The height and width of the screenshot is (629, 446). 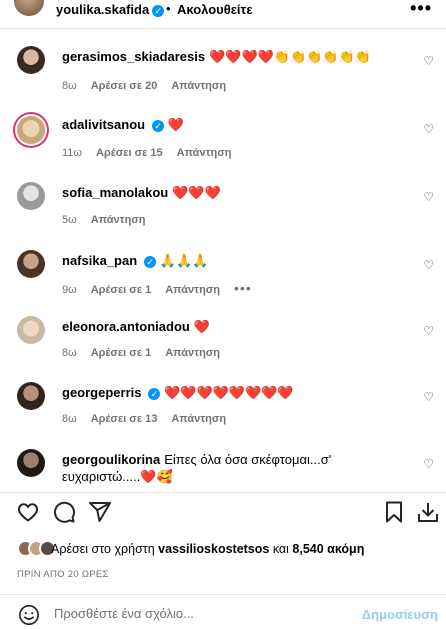 I want to click on comment-time: 11ω, so click(x=72, y=153).